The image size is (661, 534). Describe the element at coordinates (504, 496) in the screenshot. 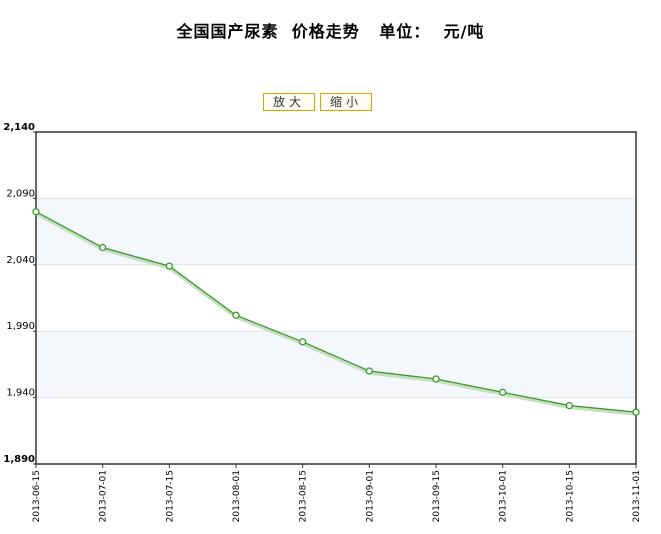

I see `x-tick-label: 2013-10-01` at that location.